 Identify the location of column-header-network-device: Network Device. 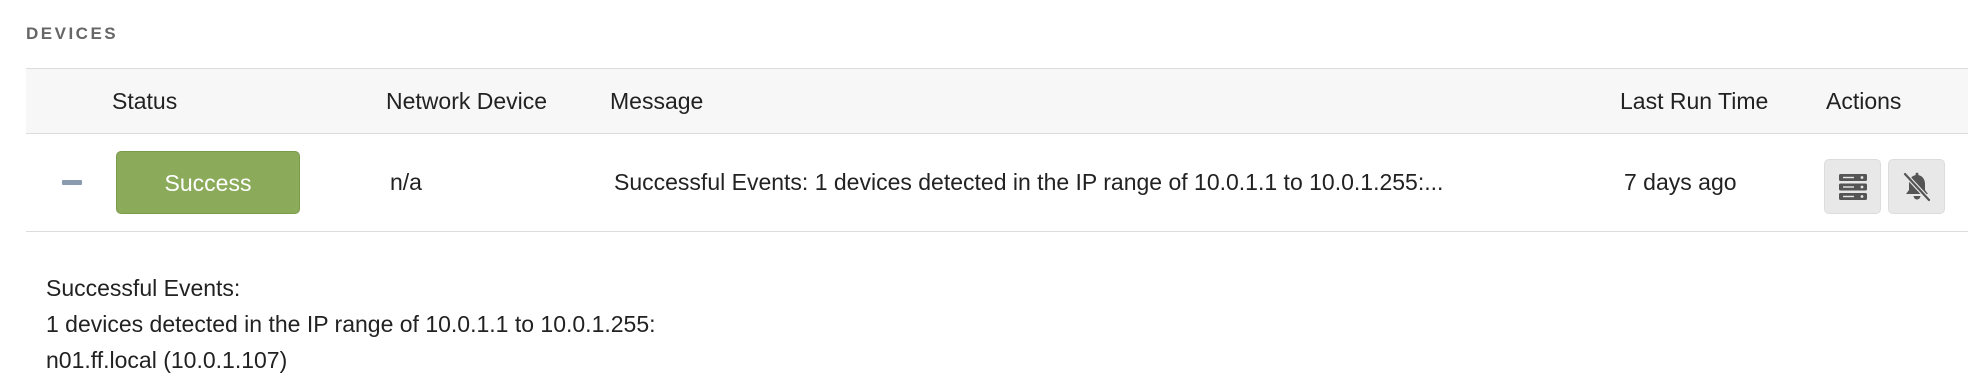
(466, 101).